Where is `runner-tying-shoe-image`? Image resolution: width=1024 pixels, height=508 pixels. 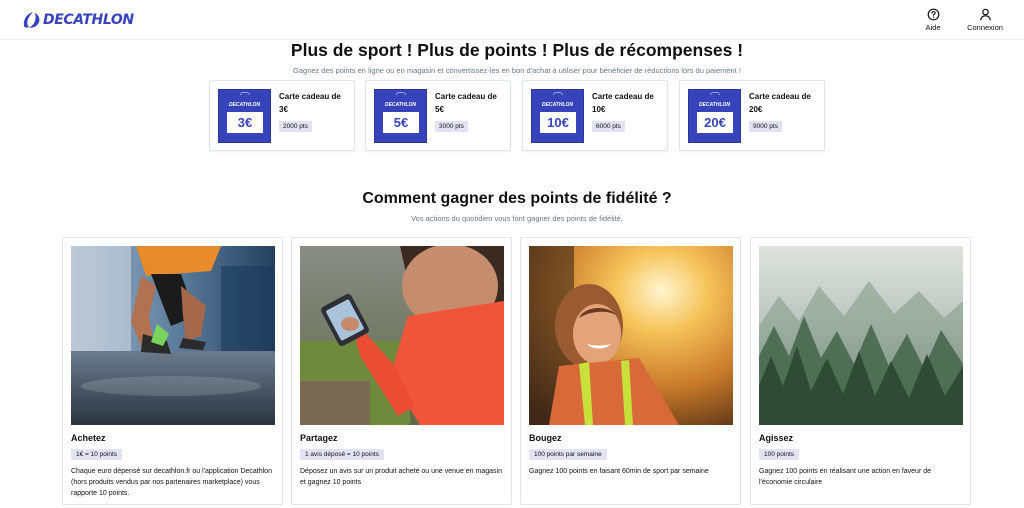 runner-tying-shoe-image is located at coordinates (173, 335).